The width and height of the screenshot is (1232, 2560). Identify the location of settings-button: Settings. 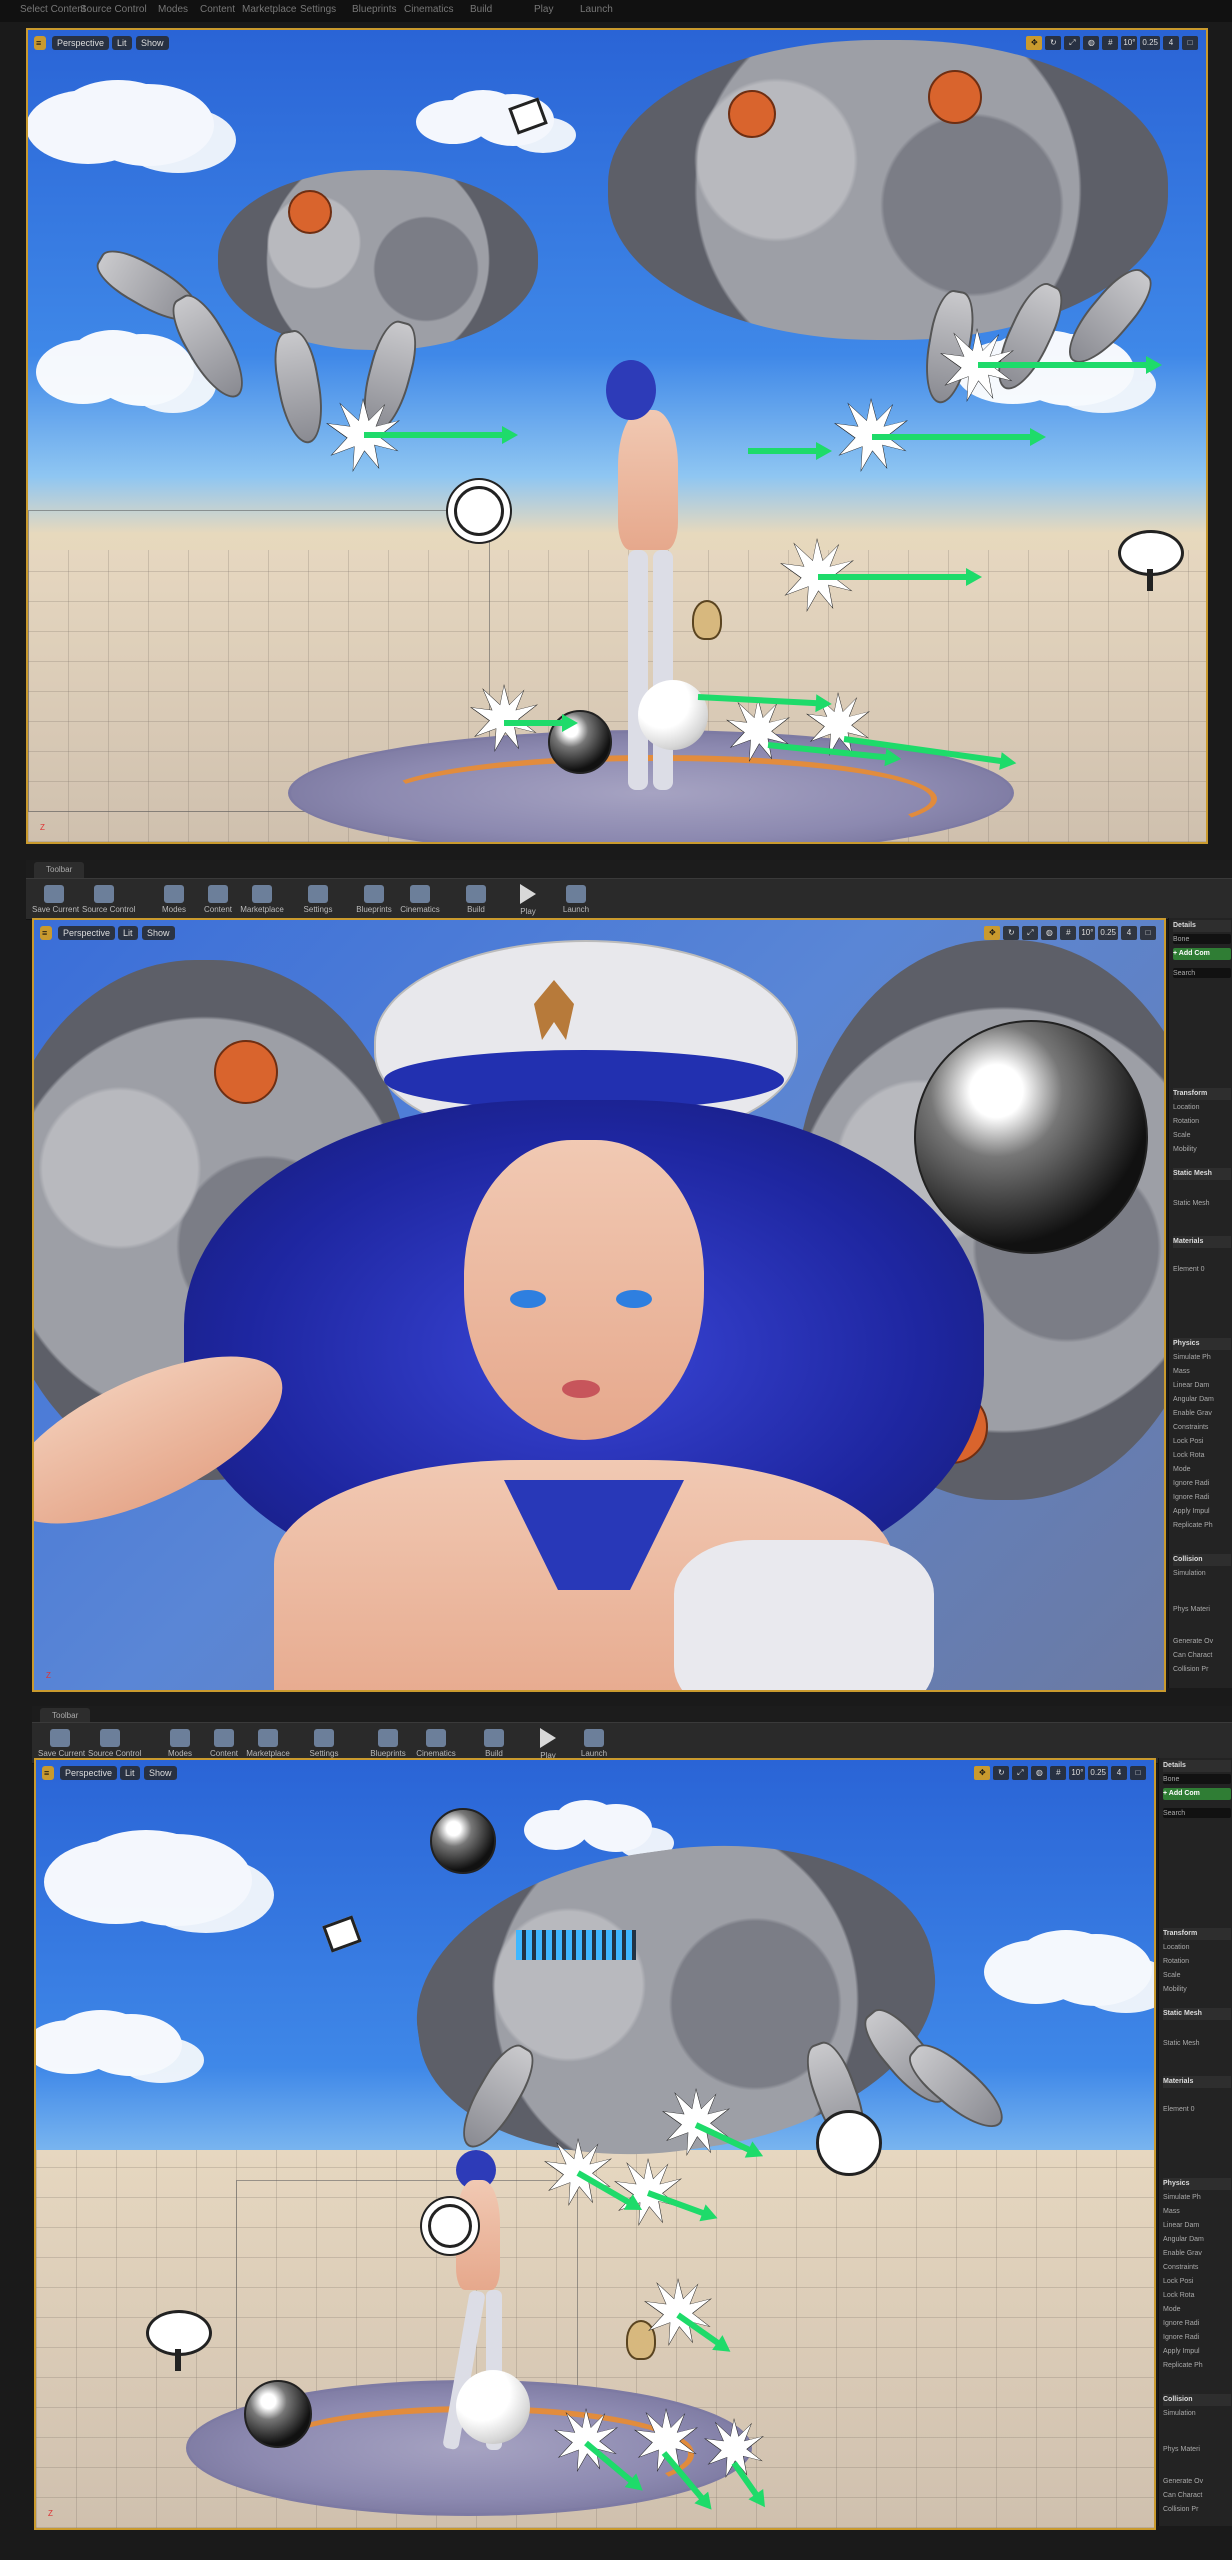
(318, 903).